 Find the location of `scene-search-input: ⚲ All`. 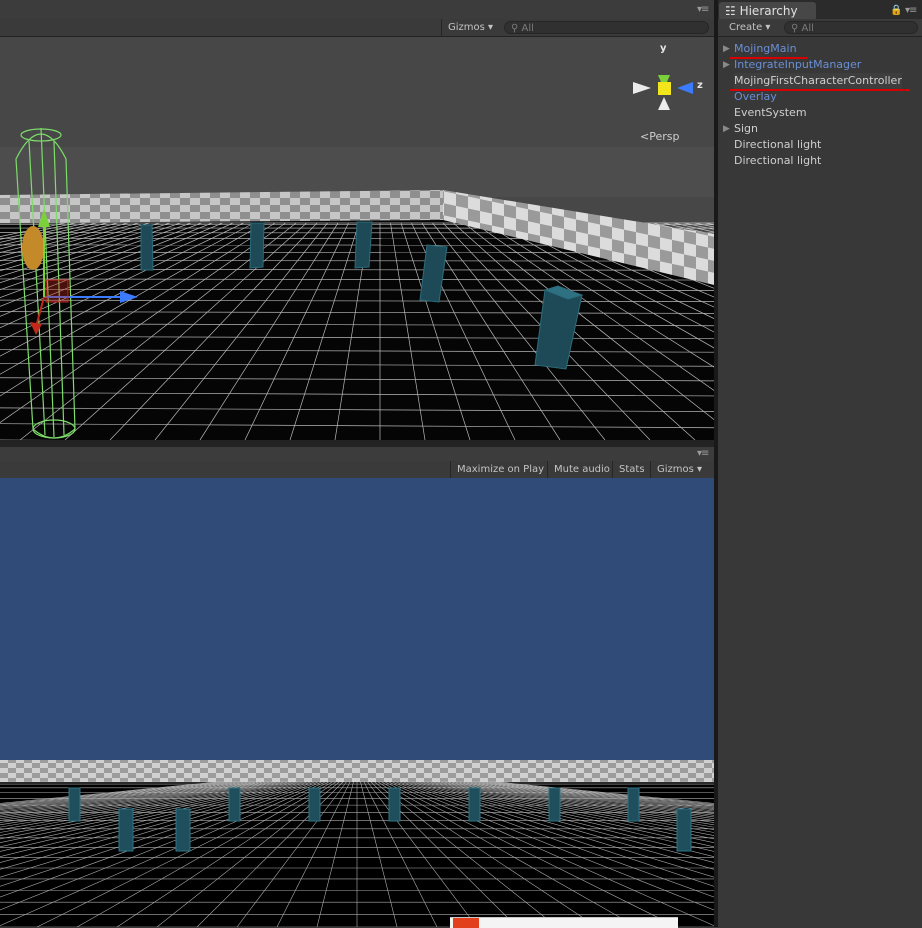

scene-search-input: ⚲ All is located at coordinates (606, 27).